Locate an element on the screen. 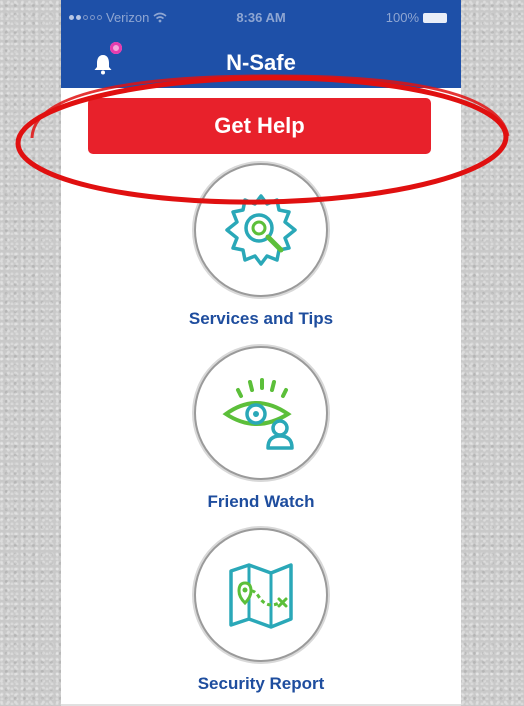  menu-item-services-and-tips: Services and Tips is located at coordinates (261, 246).